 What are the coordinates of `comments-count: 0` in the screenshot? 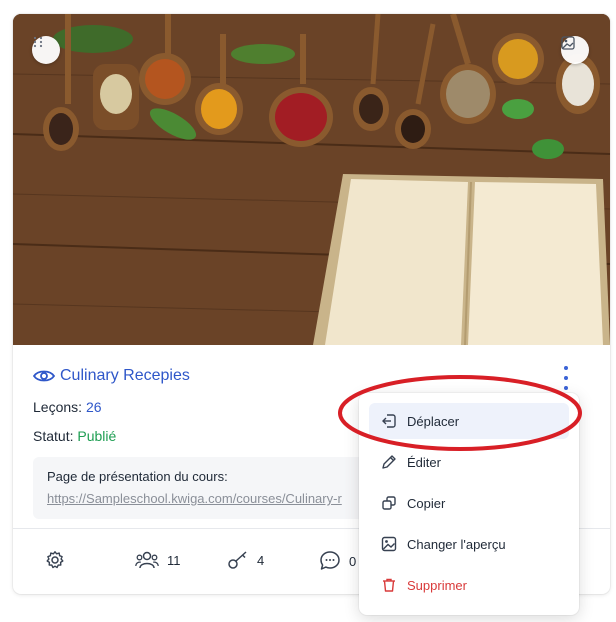 It's located at (353, 561).